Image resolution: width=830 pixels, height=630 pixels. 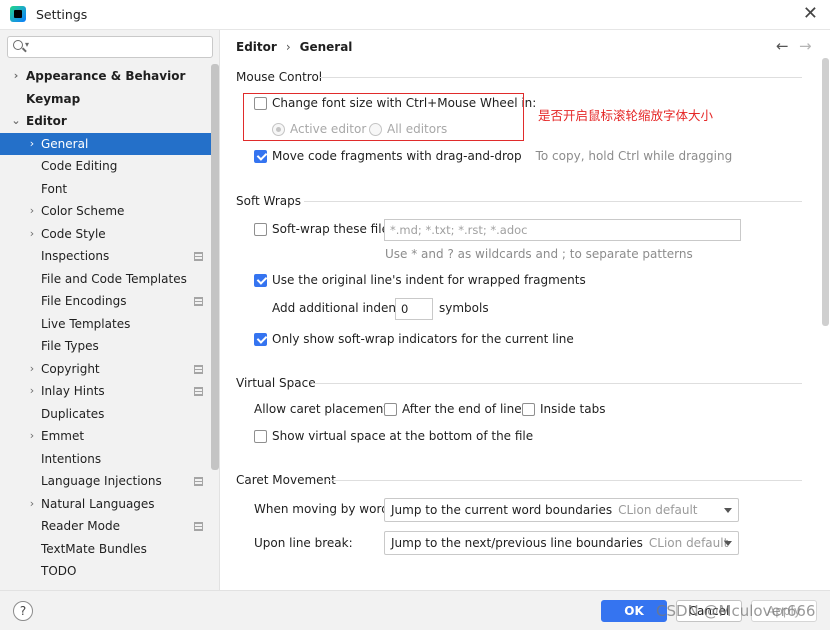 I want to click on sidebar-item-appearance-behavior: › Appearance & Behavior, so click(x=105, y=76).